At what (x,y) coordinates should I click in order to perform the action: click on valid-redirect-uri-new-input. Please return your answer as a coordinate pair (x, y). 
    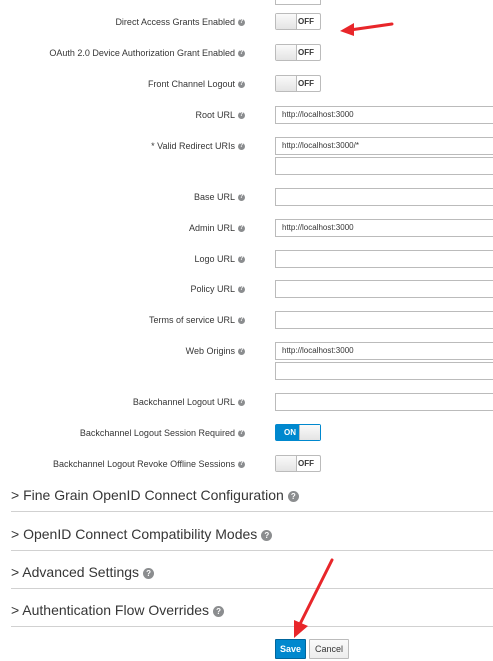
    Looking at the image, I should click on (384, 166).